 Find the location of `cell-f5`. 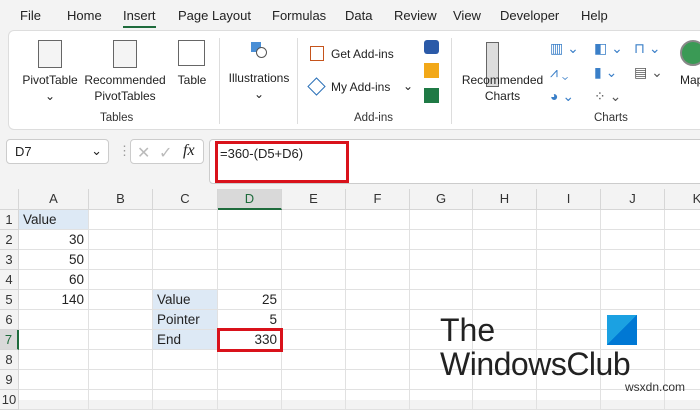

cell-f5 is located at coordinates (378, 300).